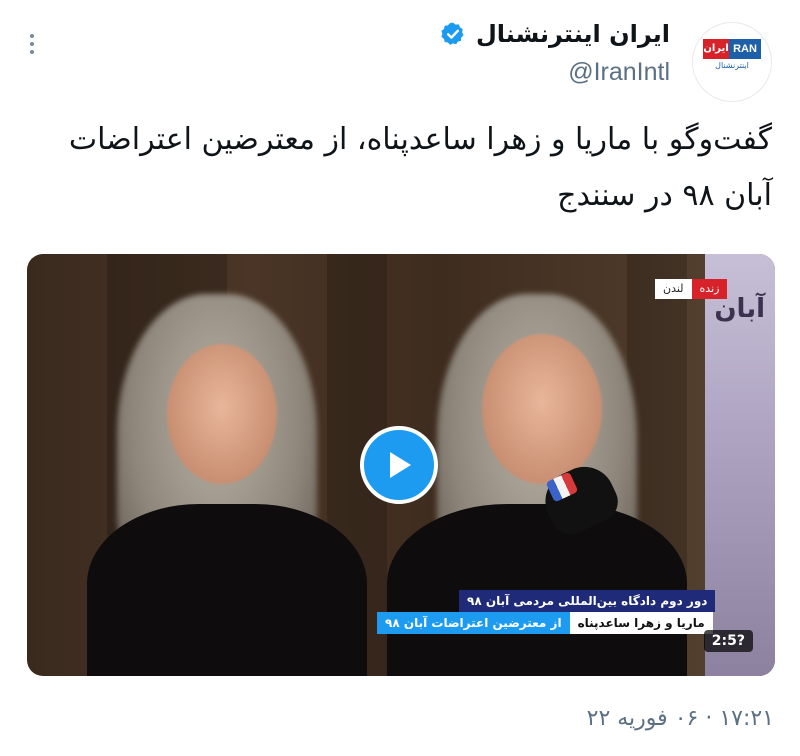 This screenshot has height=756, width=800. I want to click on account-name-row: ایران اینترنشنال, so click(555, 34).